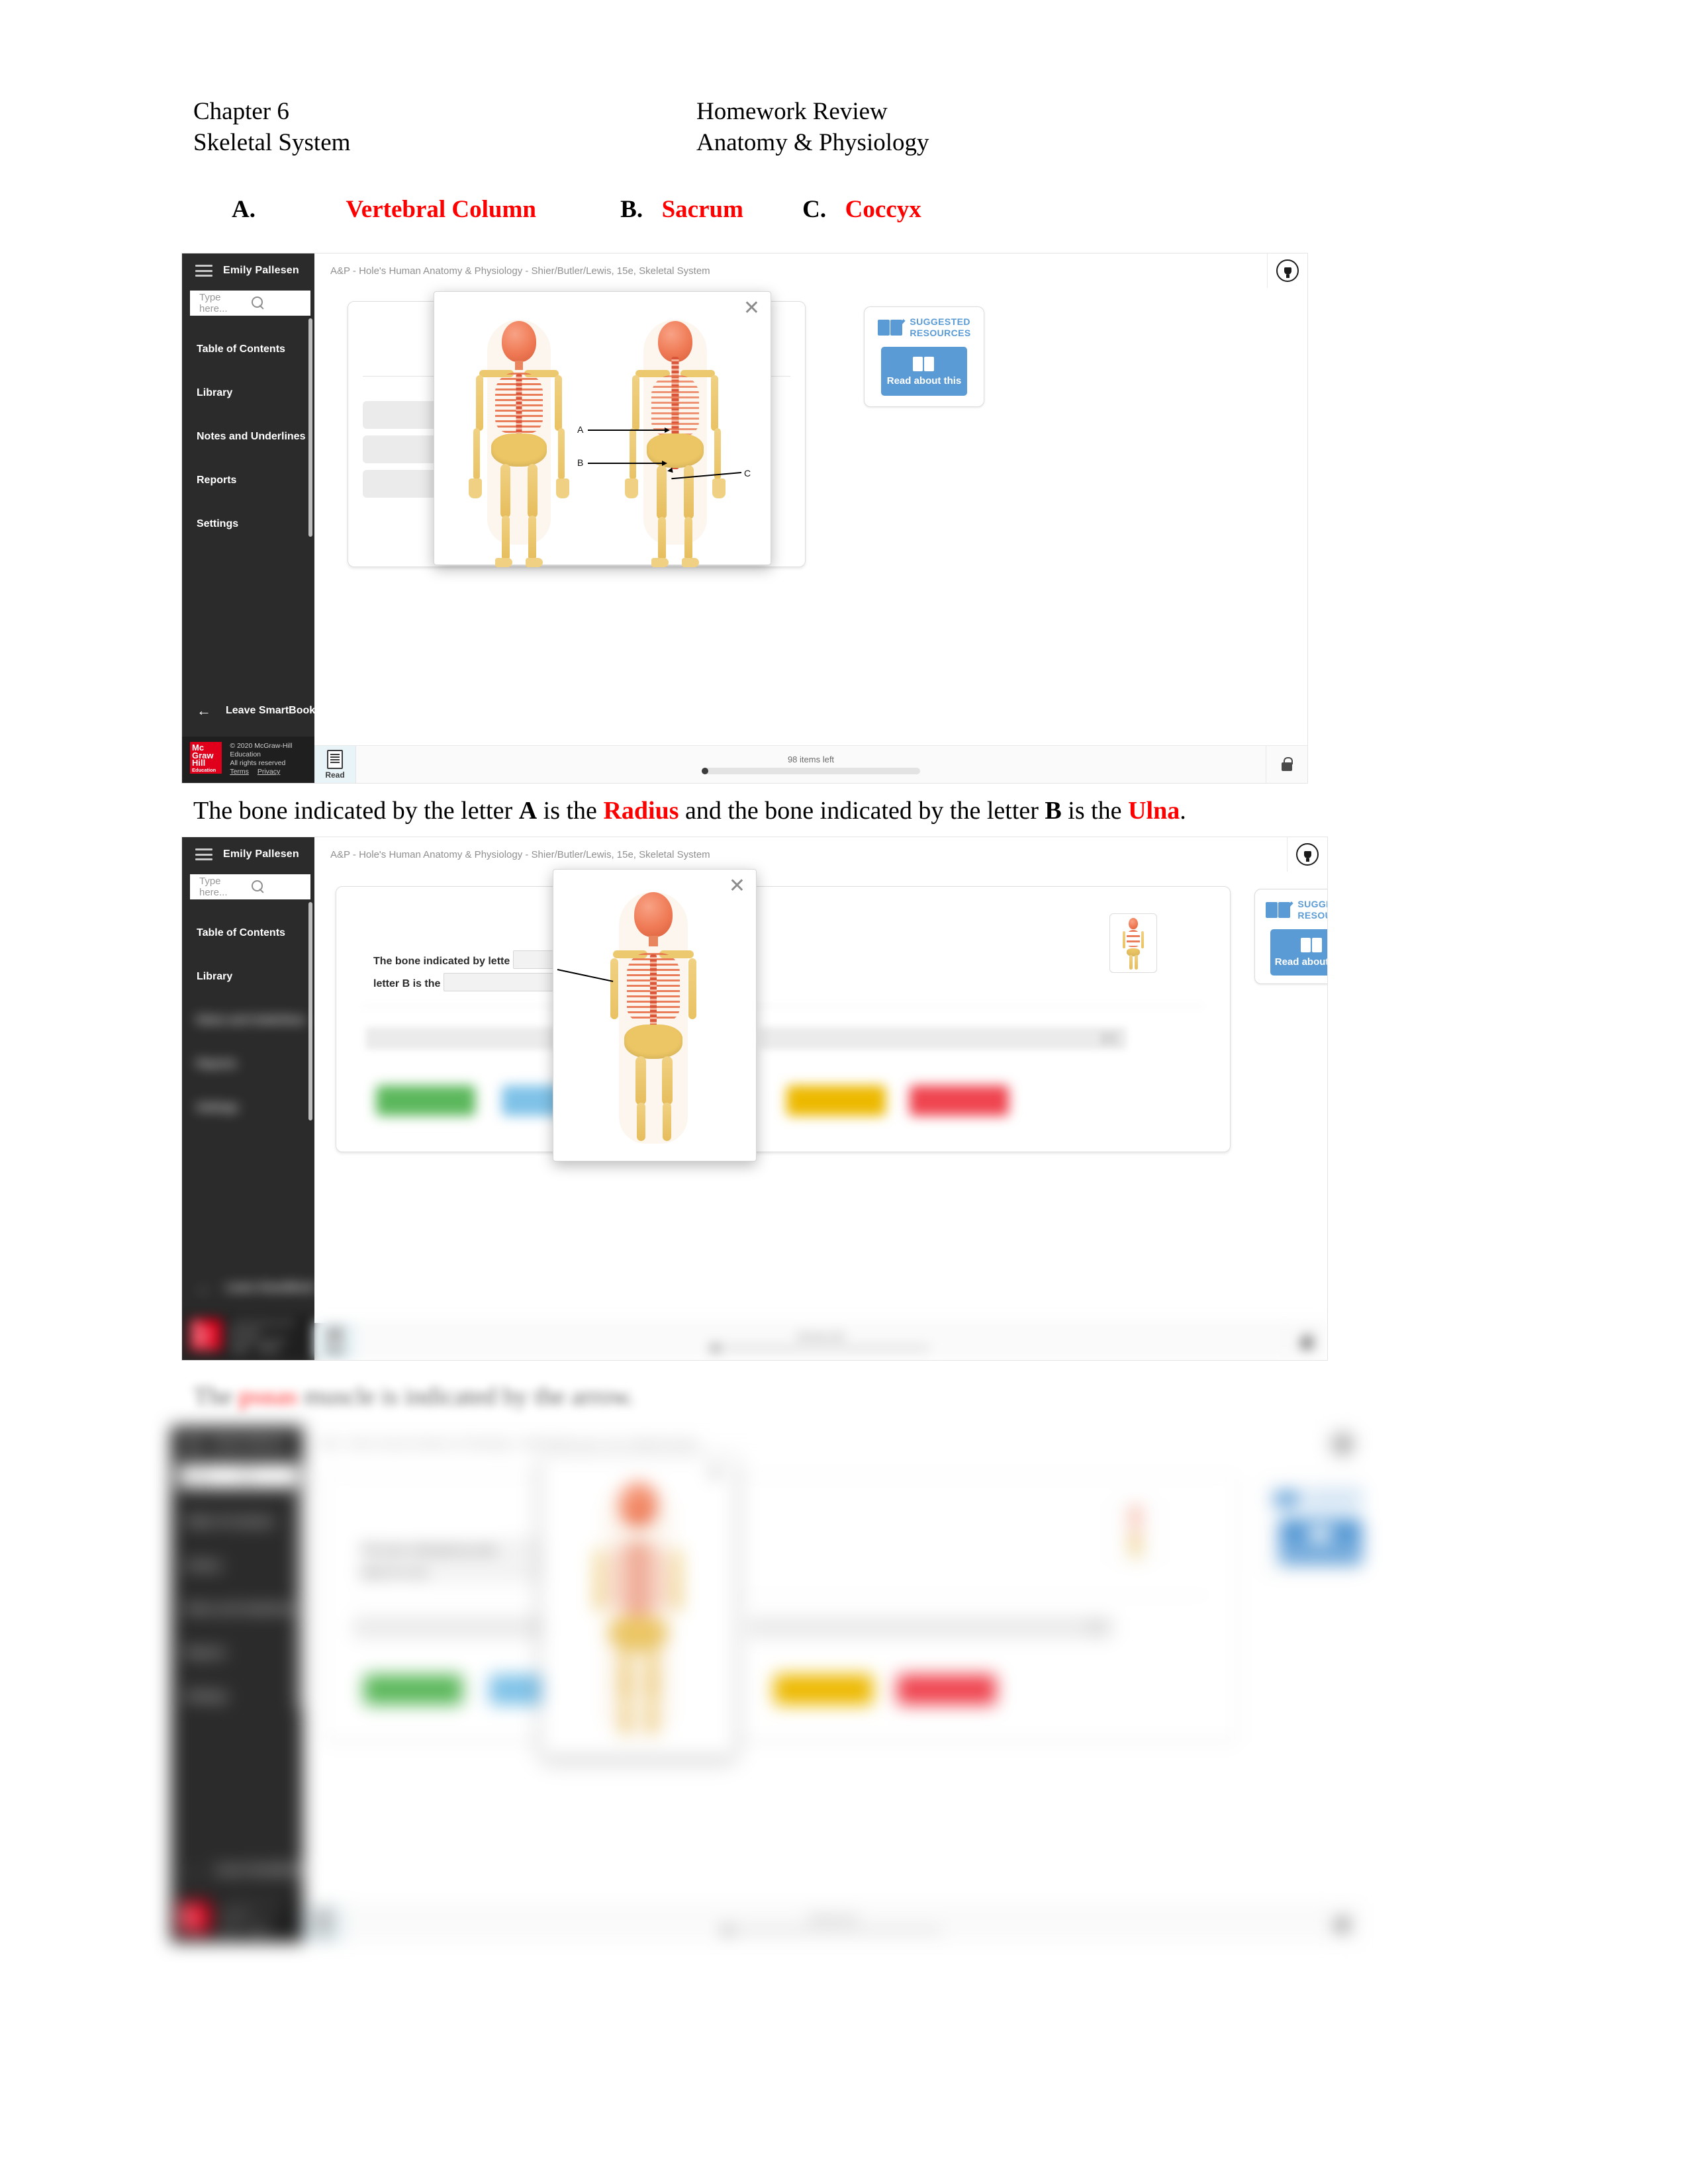 The width and height of the screenshot is (1688, 2184). I want to click on sentence3-part-2: muscle is indicated by the arrow., so click(466, 1396).